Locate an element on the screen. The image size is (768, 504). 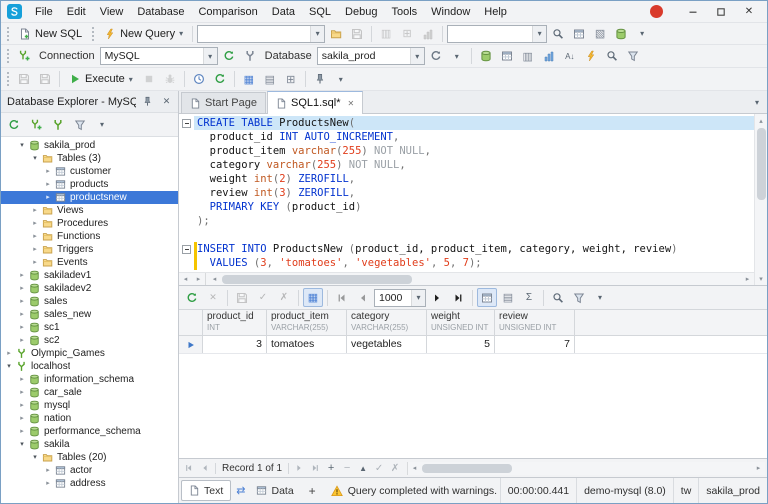
standard-toolbar-overflow: ▾ is located at coordinates (642, 33).